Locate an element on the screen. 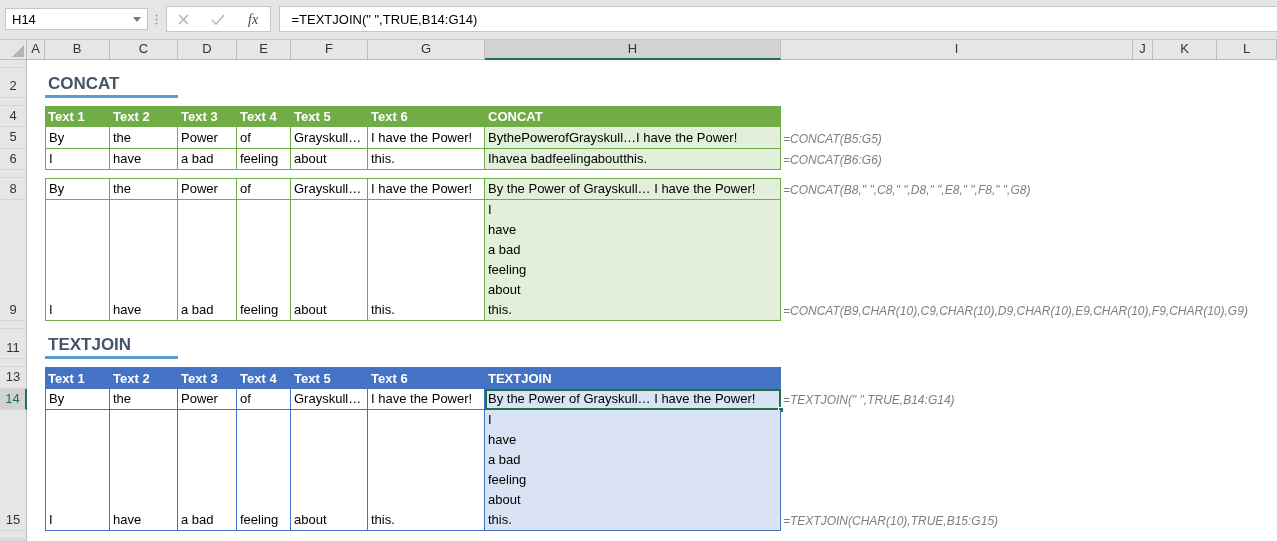 The image size is (1277, 541). row-header: 5 is located at coordinates (13, 138).